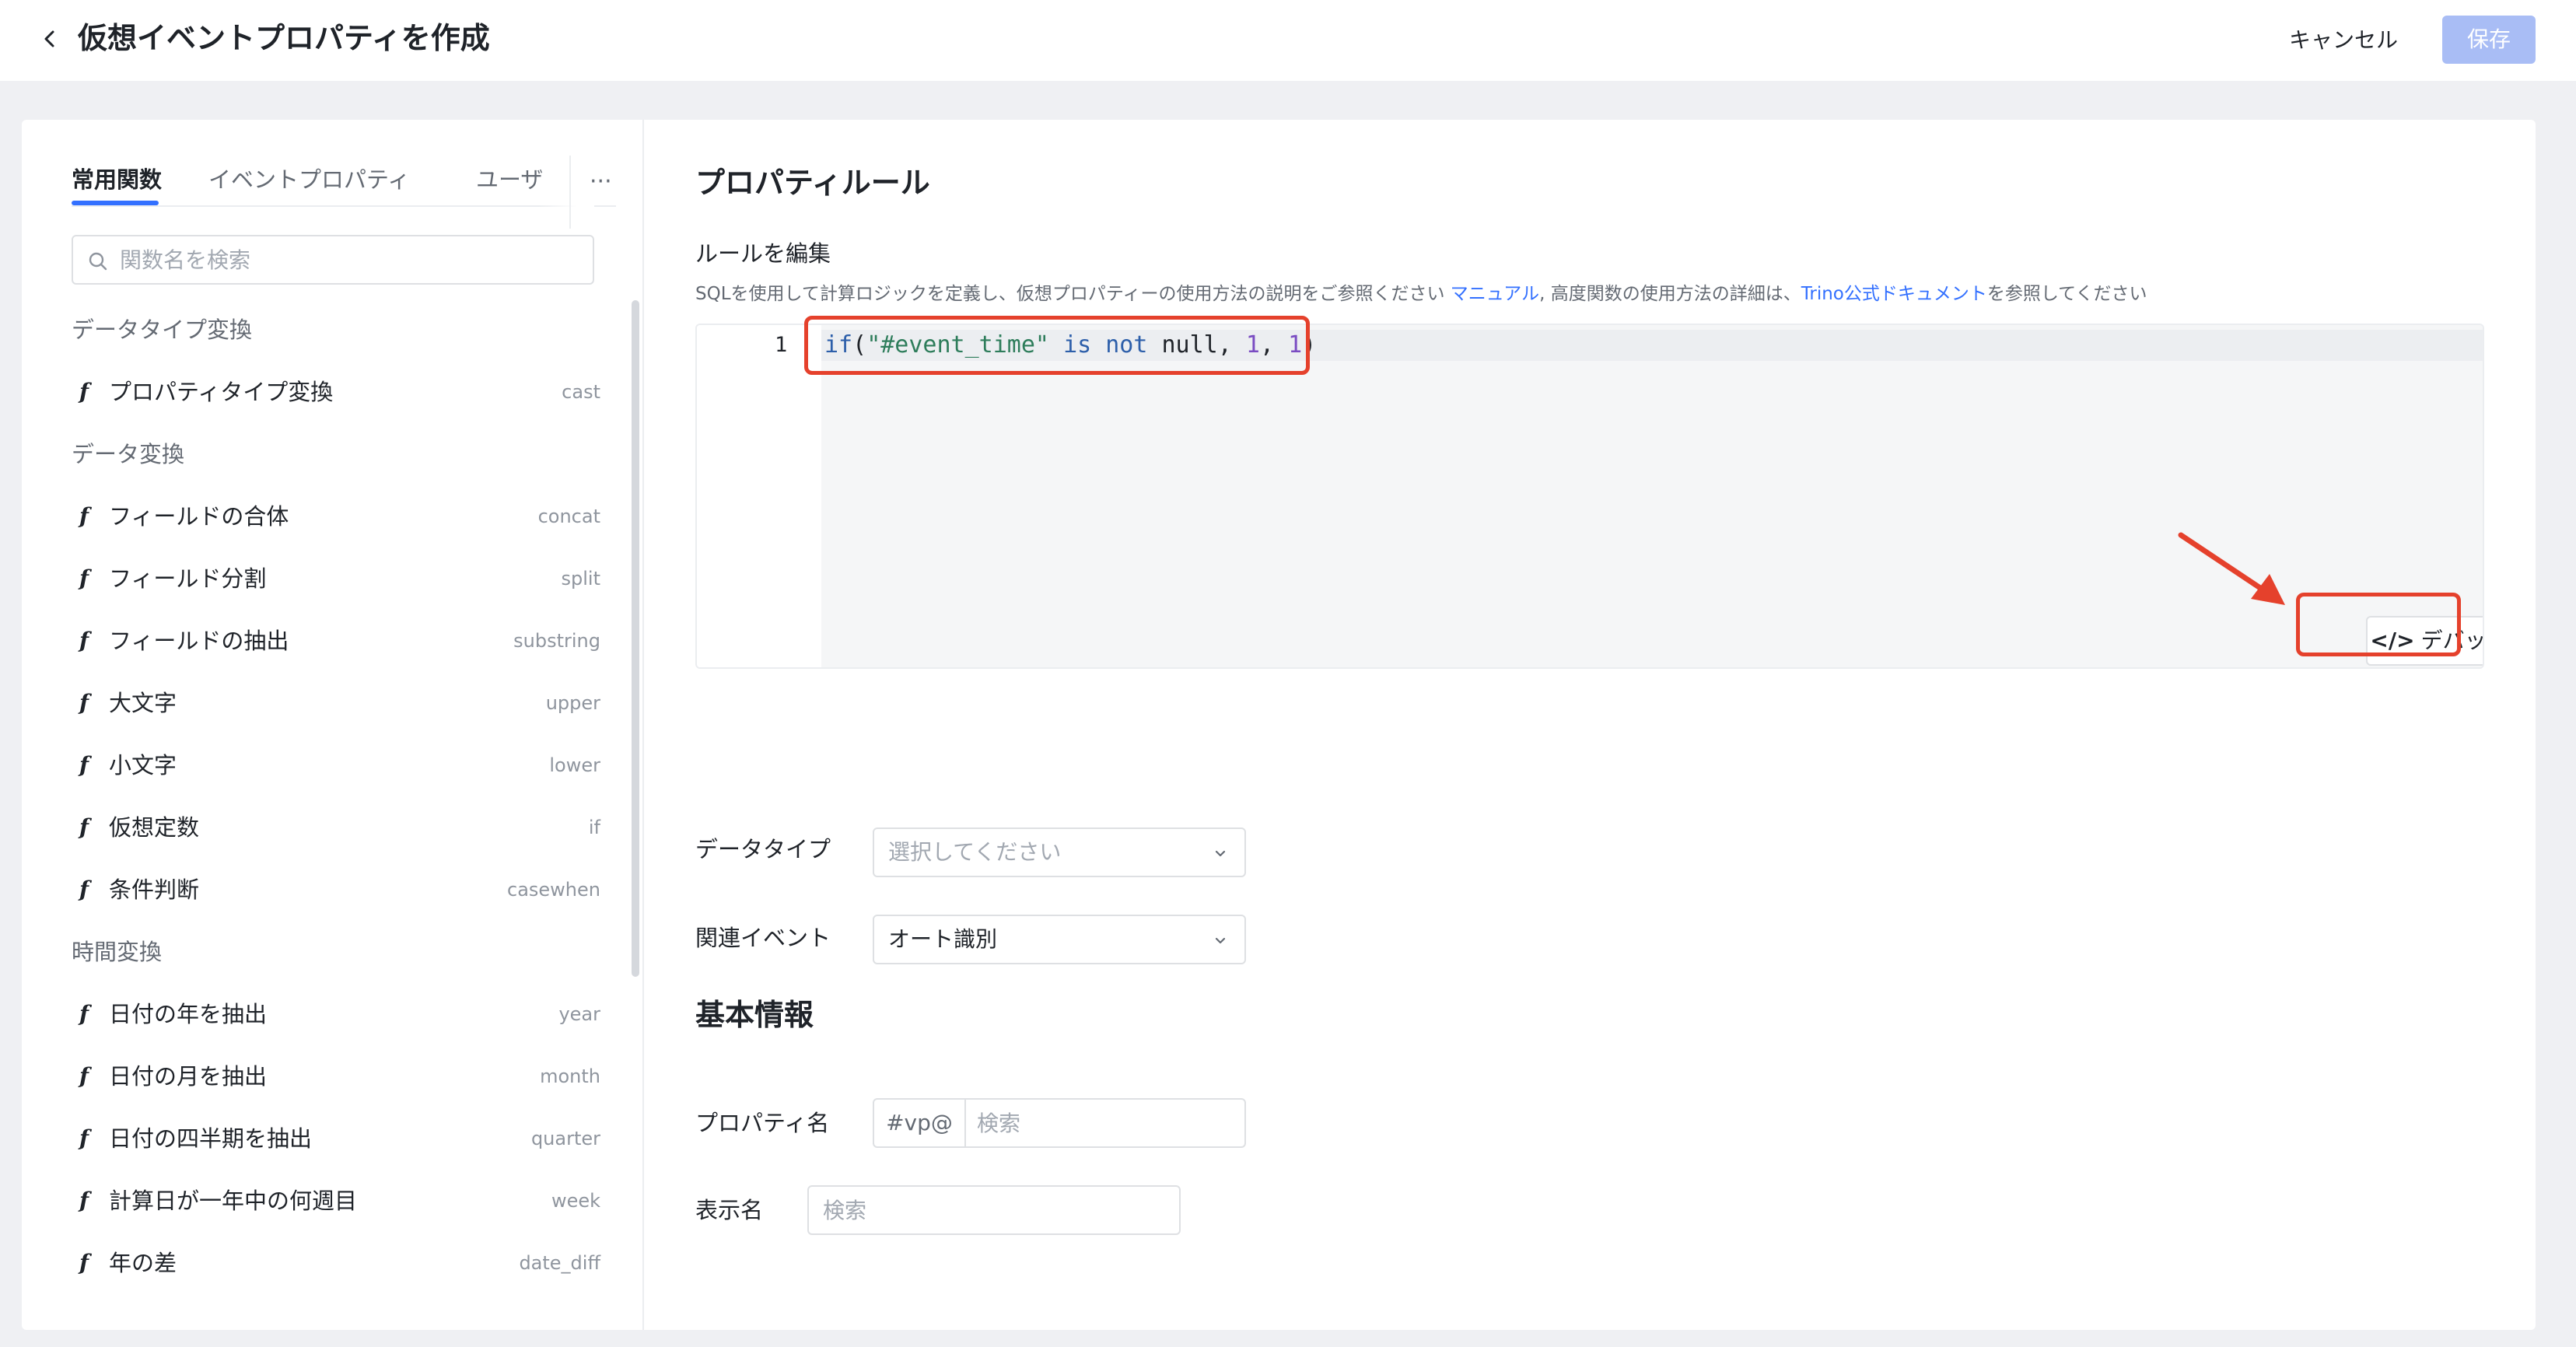 The height and width of the screenshot is (1347, 2576). Describe the element at coordinates (943, 939) in the screenshot. I see `related-event-value: オート識別` at that location.